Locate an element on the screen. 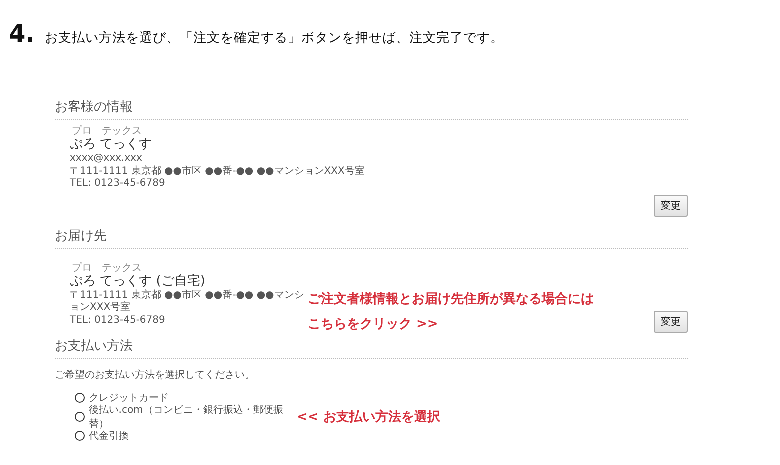 Image resolution: width=780 pixels, height=465 pixels. customer-name: ぷろ てっくす (ご自宅) is located at coordinates (138, 282).